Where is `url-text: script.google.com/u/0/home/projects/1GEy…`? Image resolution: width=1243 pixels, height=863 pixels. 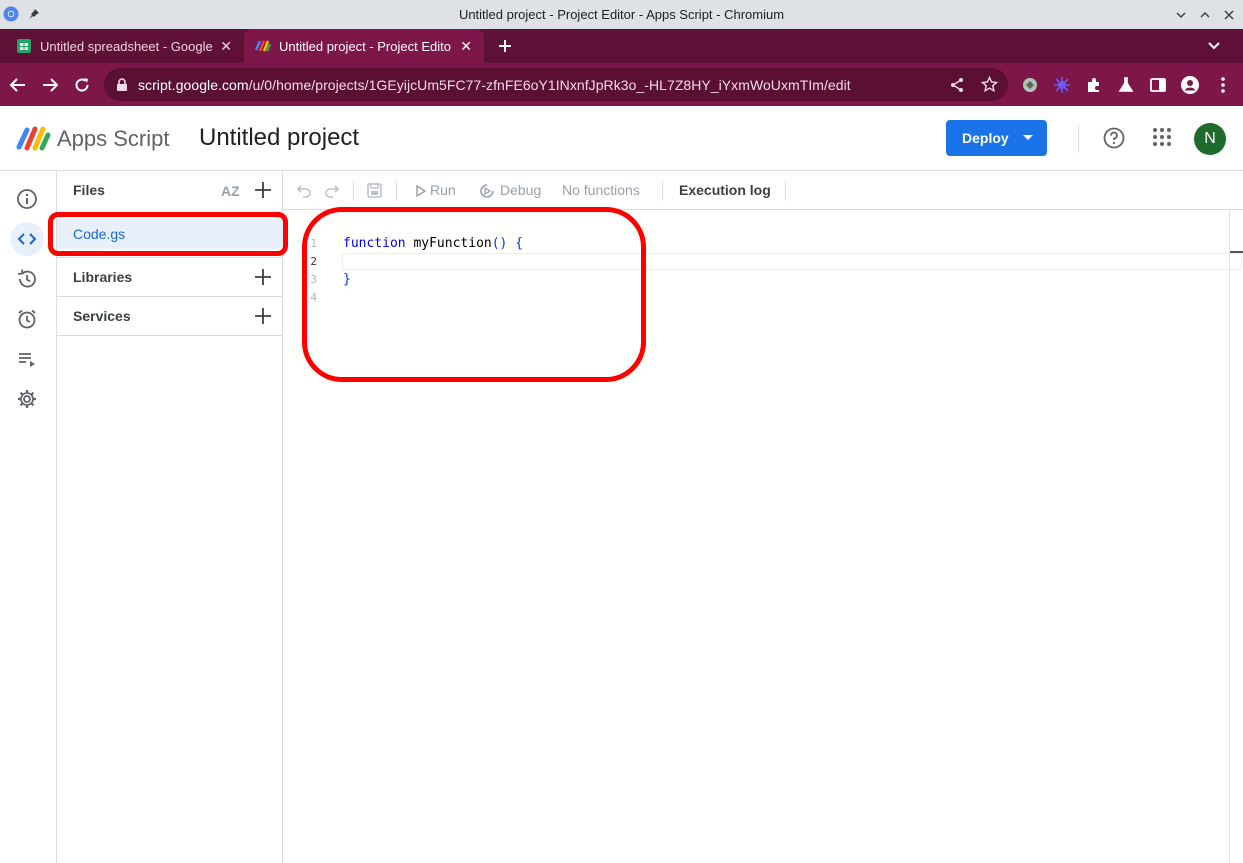 url-text: script.google.com/u/0/home/projects/1GEy… is located at coordinates (494, 85).